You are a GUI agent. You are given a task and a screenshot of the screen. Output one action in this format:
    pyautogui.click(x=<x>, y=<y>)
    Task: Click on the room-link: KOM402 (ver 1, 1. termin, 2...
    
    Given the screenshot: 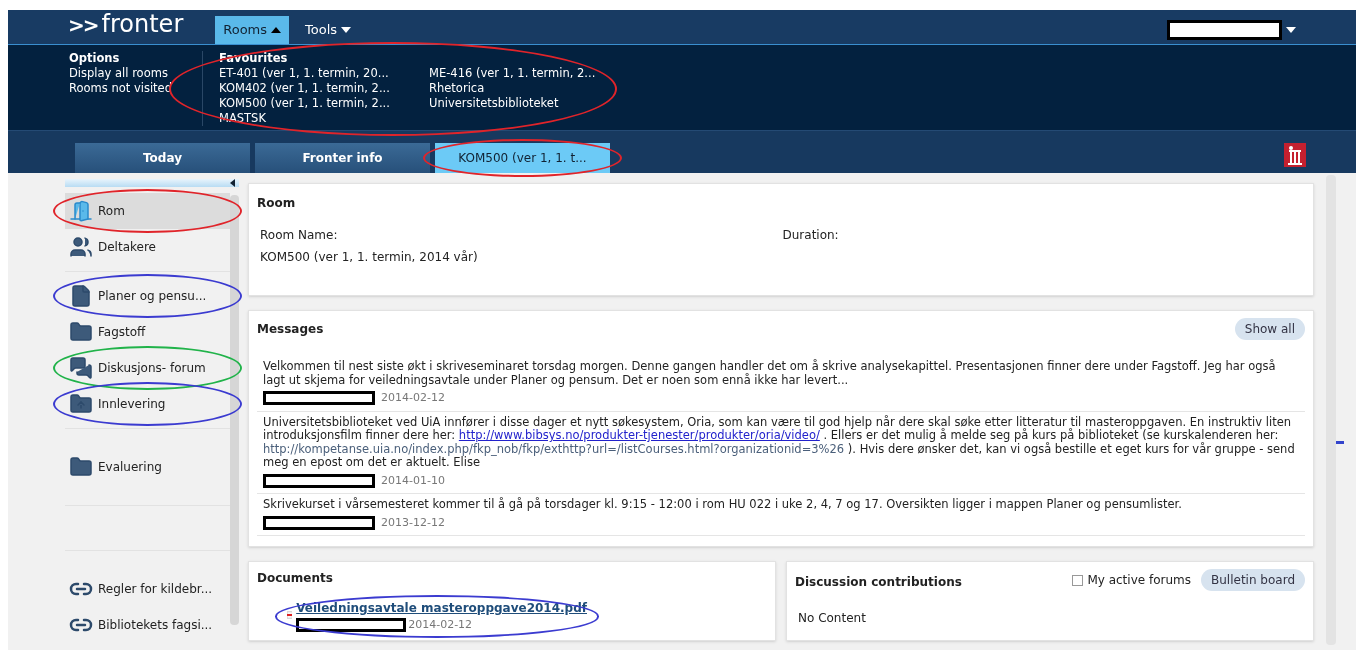 What is the action you would take?
    pyautogui.click(x=309, y=88)
    